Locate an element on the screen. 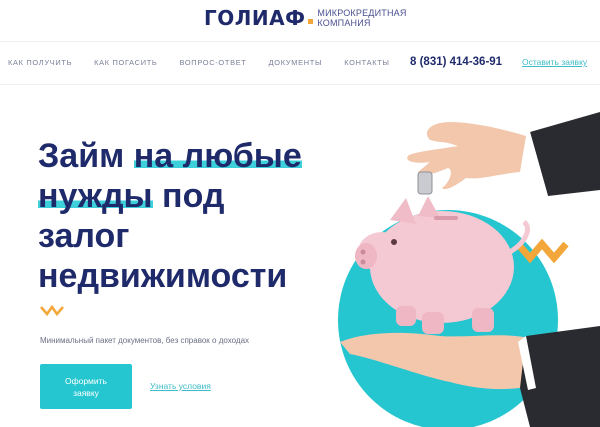 Image resolution: width=600 pixels, height=427 pixels. headline-line-4: недвижимости is located at coordinates (163, 276).